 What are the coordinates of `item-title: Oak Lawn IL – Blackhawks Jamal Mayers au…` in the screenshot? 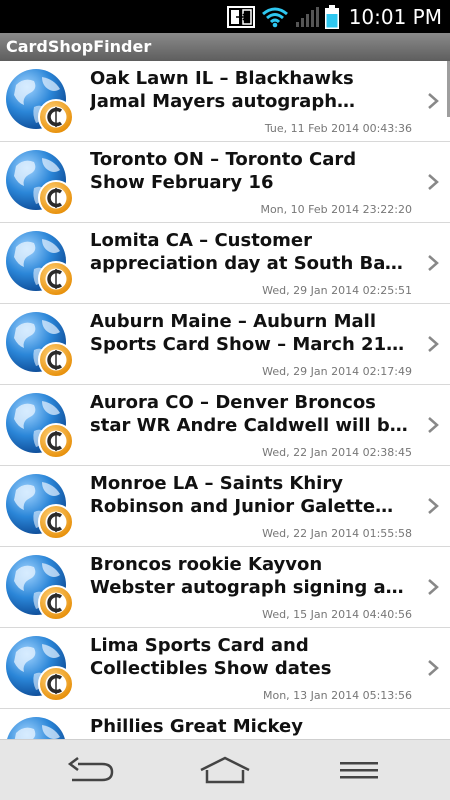 It's located at (222, 90).